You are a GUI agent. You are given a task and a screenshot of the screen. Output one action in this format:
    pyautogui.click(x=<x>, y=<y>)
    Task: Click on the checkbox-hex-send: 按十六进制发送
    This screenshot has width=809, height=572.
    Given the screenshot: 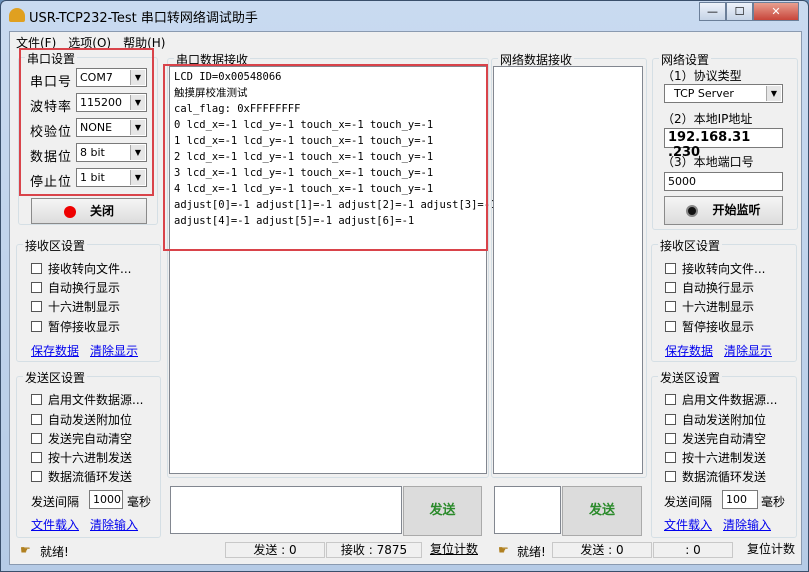 What is the action you would take?
    pyautogui.click(x=81, y=457)
    